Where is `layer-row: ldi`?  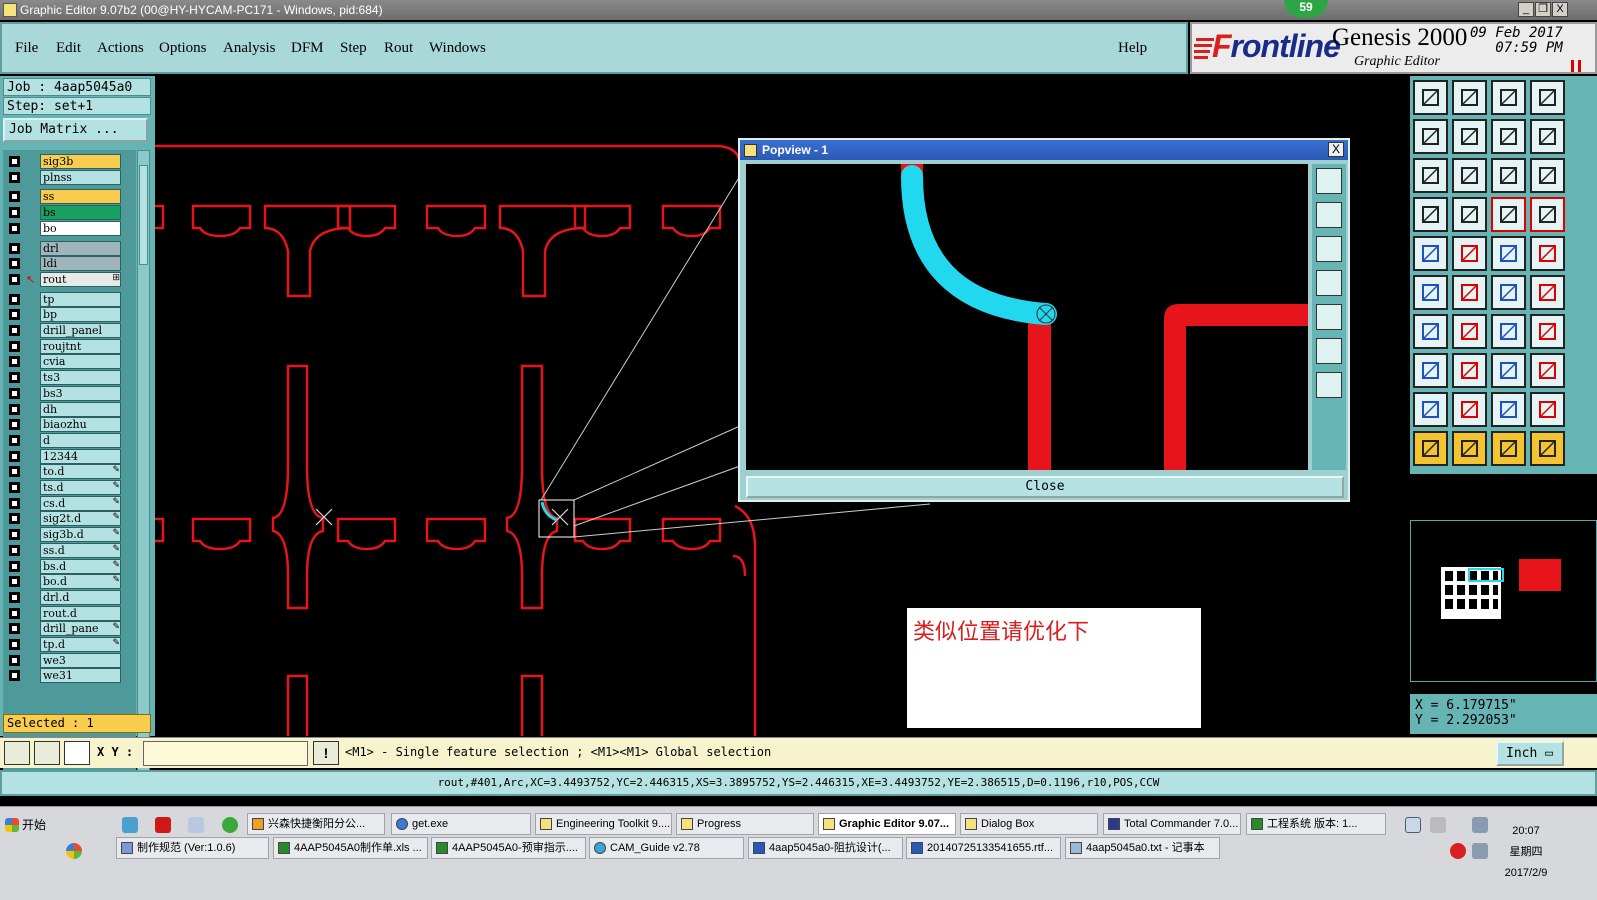 layer-row: ldi is located at coordinates (69, 264).